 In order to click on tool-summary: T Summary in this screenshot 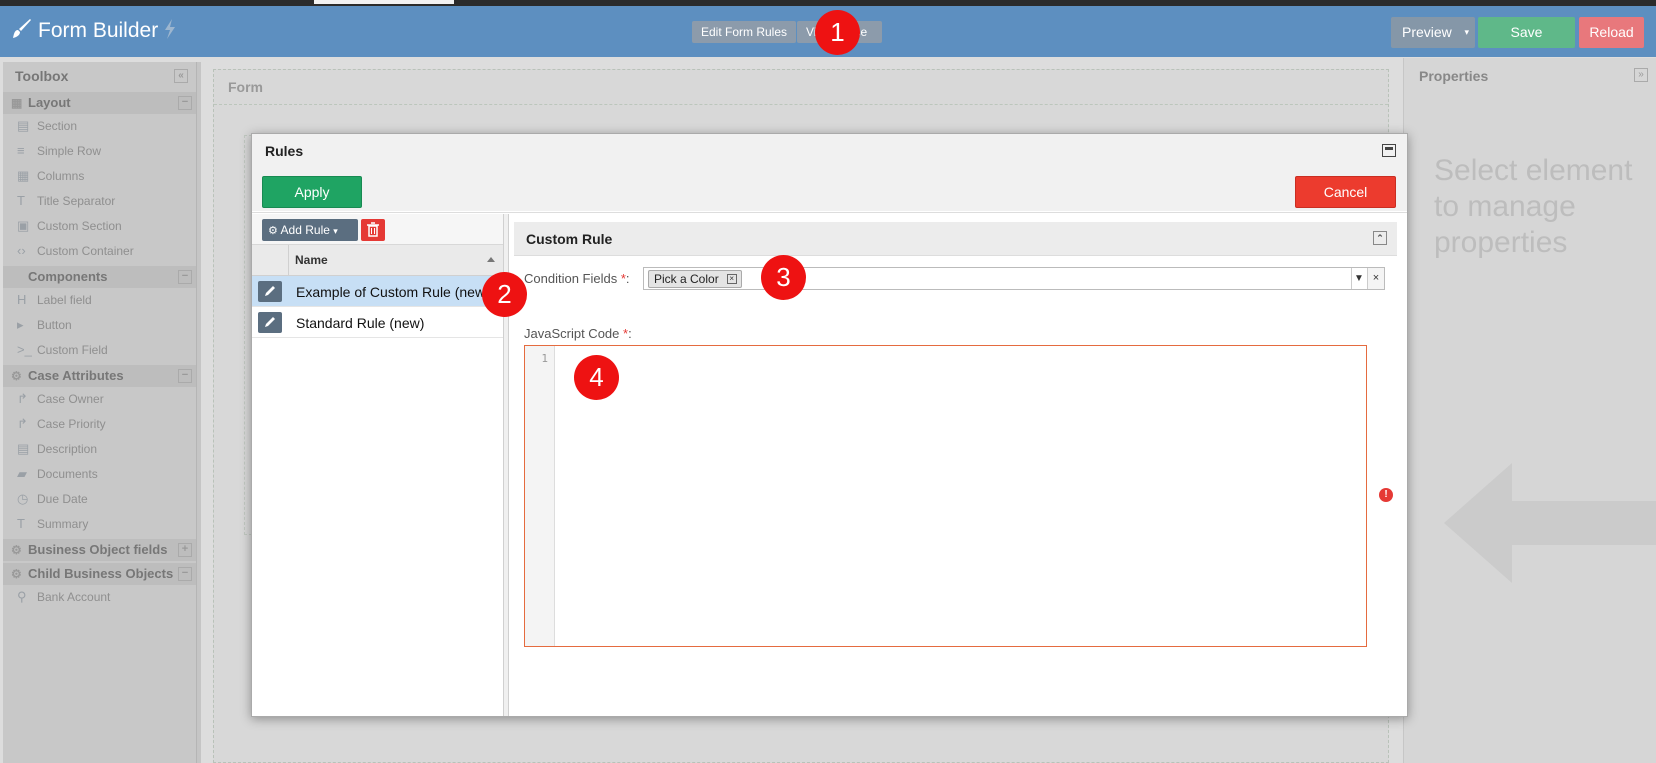, I will do `click(99, 524)`.